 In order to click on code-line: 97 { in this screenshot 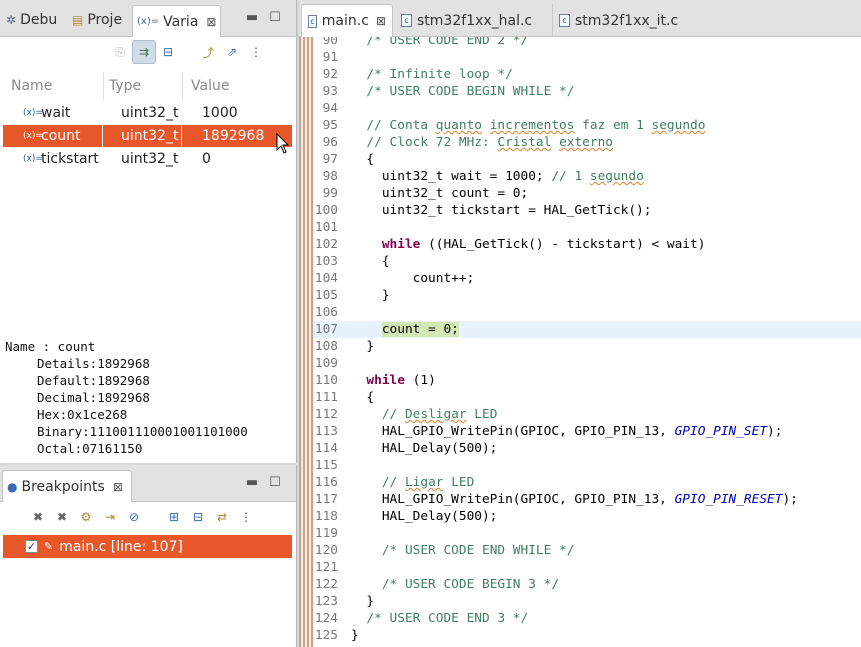, I will do `click(587, 159)`.